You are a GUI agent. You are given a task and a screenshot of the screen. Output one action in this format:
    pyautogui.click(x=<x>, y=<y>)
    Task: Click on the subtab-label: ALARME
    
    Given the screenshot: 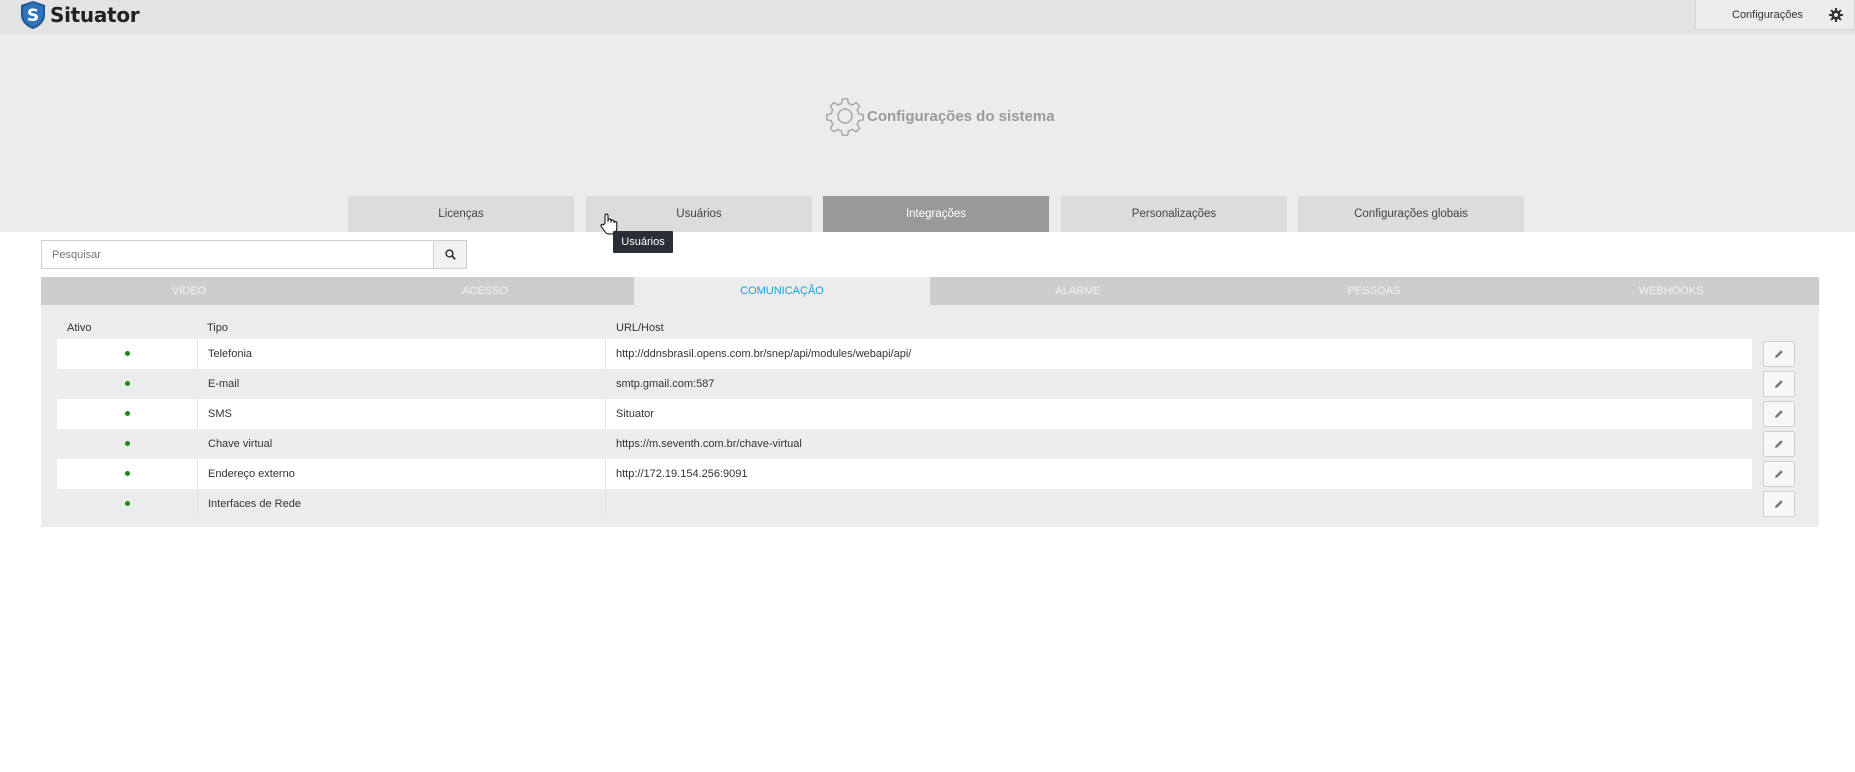 What is the action you would take?
    pyautogui.click(x=1078, y=291)
    